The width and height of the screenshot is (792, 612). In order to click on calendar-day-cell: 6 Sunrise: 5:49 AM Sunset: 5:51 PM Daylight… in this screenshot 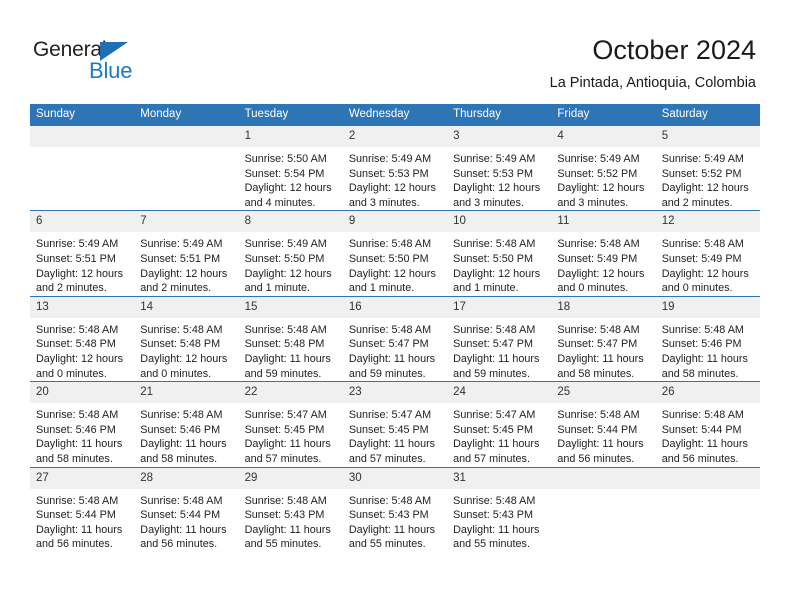, I will do `click(82, 253)`.